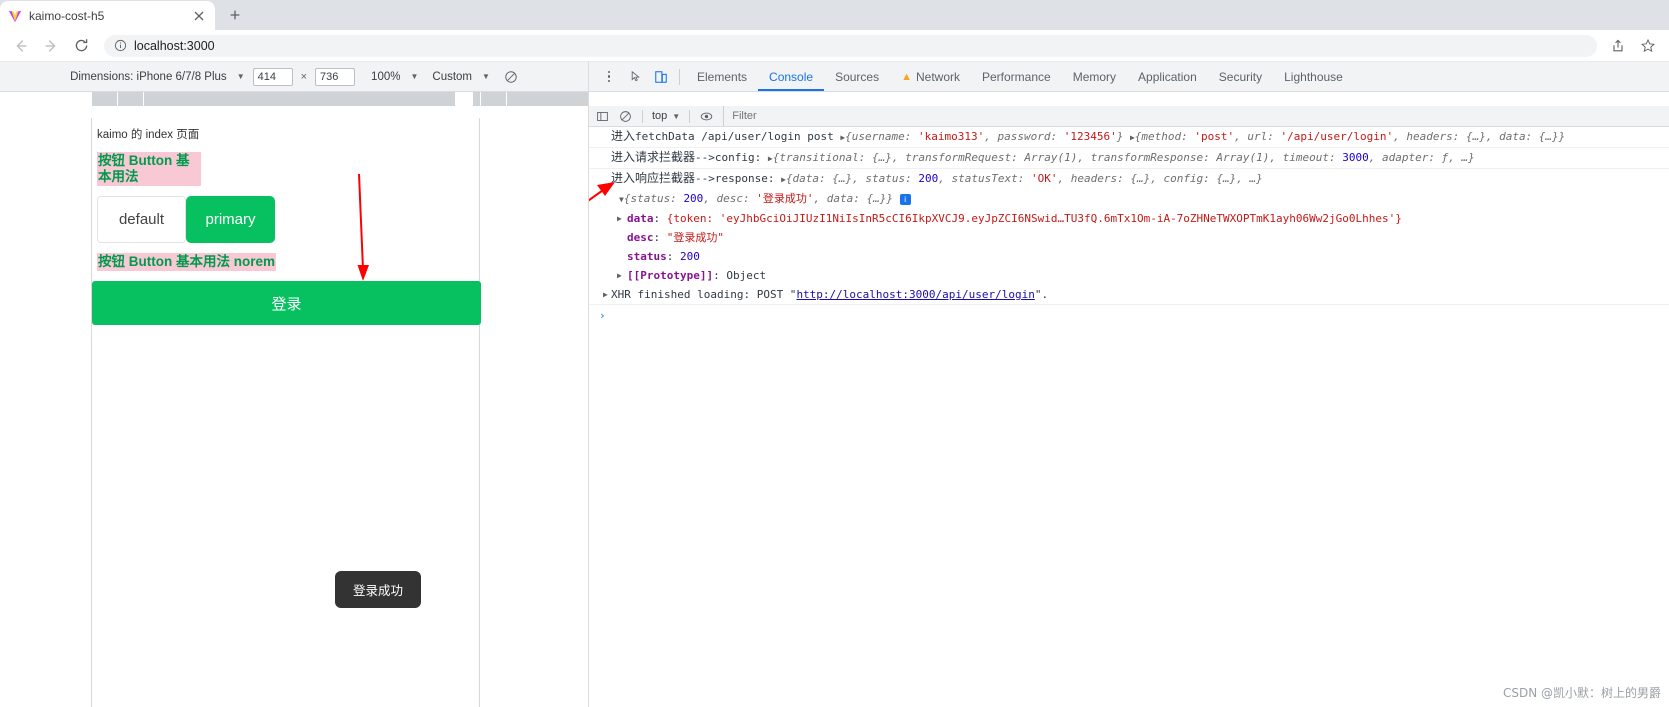  Describe the element at coordinates (511, 77) in the screenshot. I see `rotate-device-icon` at that location.